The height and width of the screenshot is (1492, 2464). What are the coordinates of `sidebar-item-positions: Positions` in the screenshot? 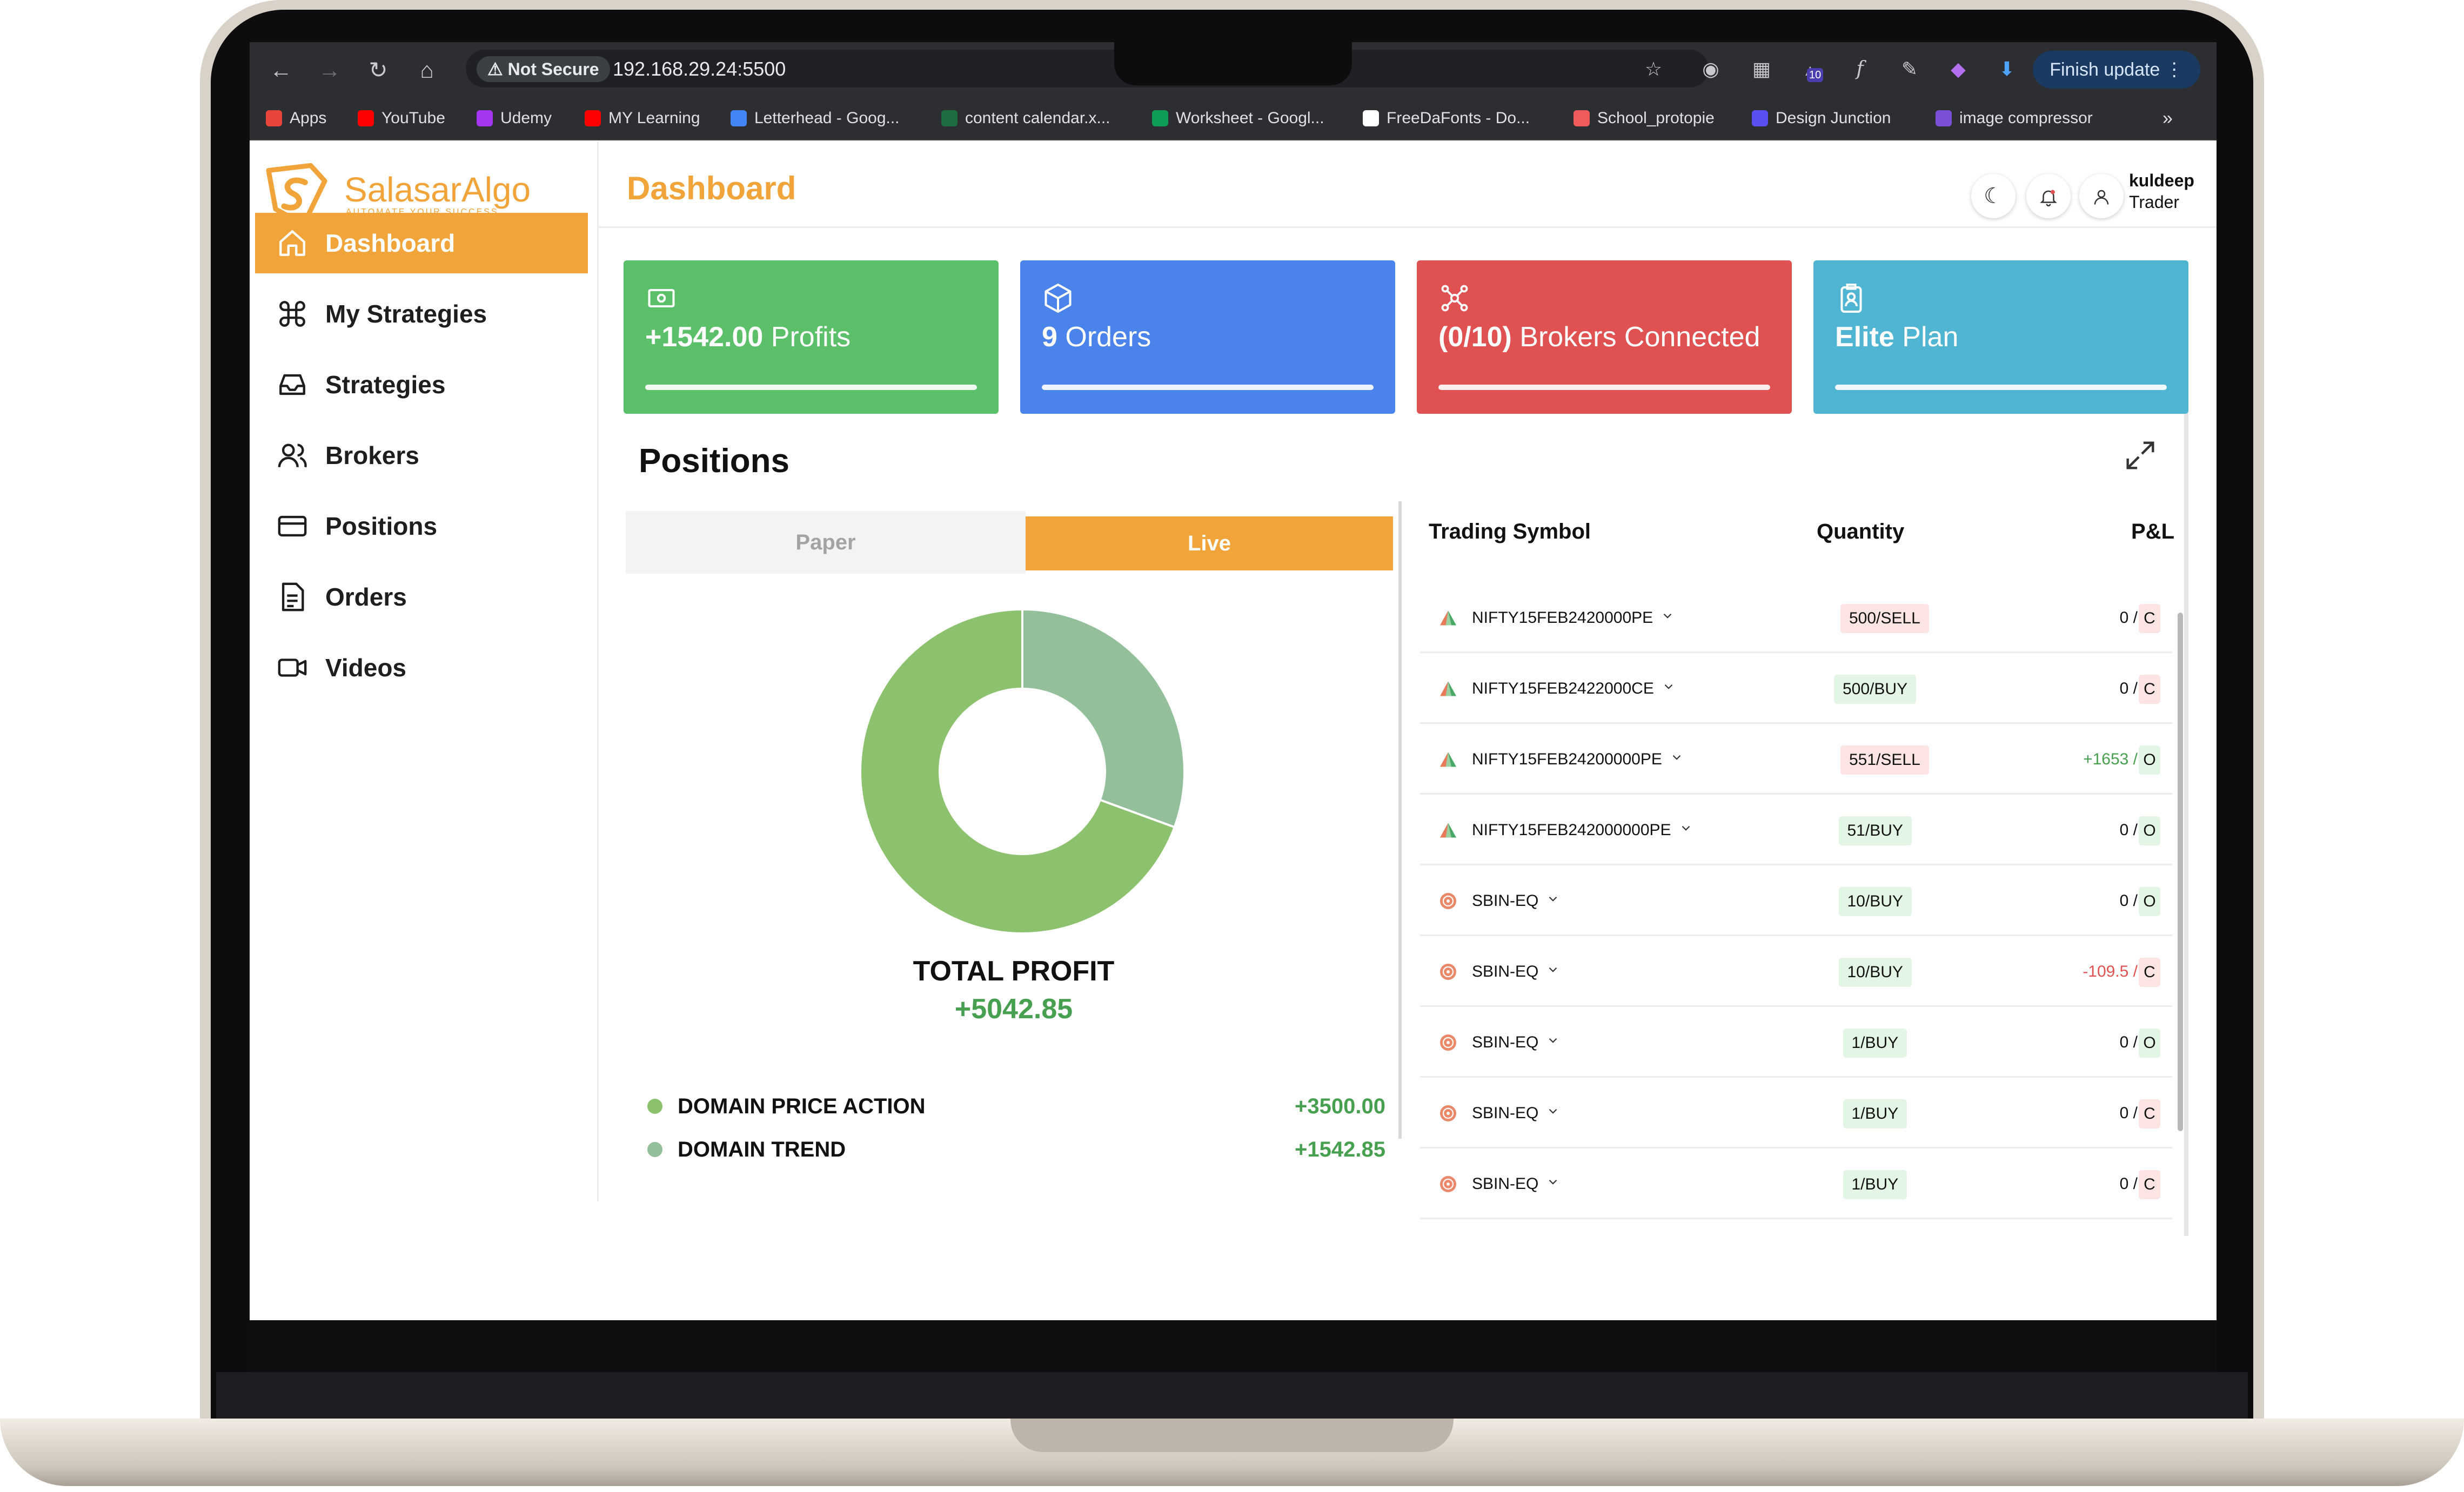 It's located at (421, 526).